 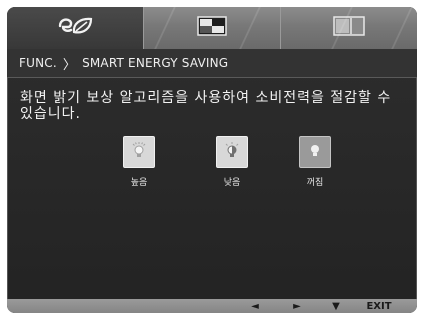 I want to click on tab-picture, so click(x=212, y=28).